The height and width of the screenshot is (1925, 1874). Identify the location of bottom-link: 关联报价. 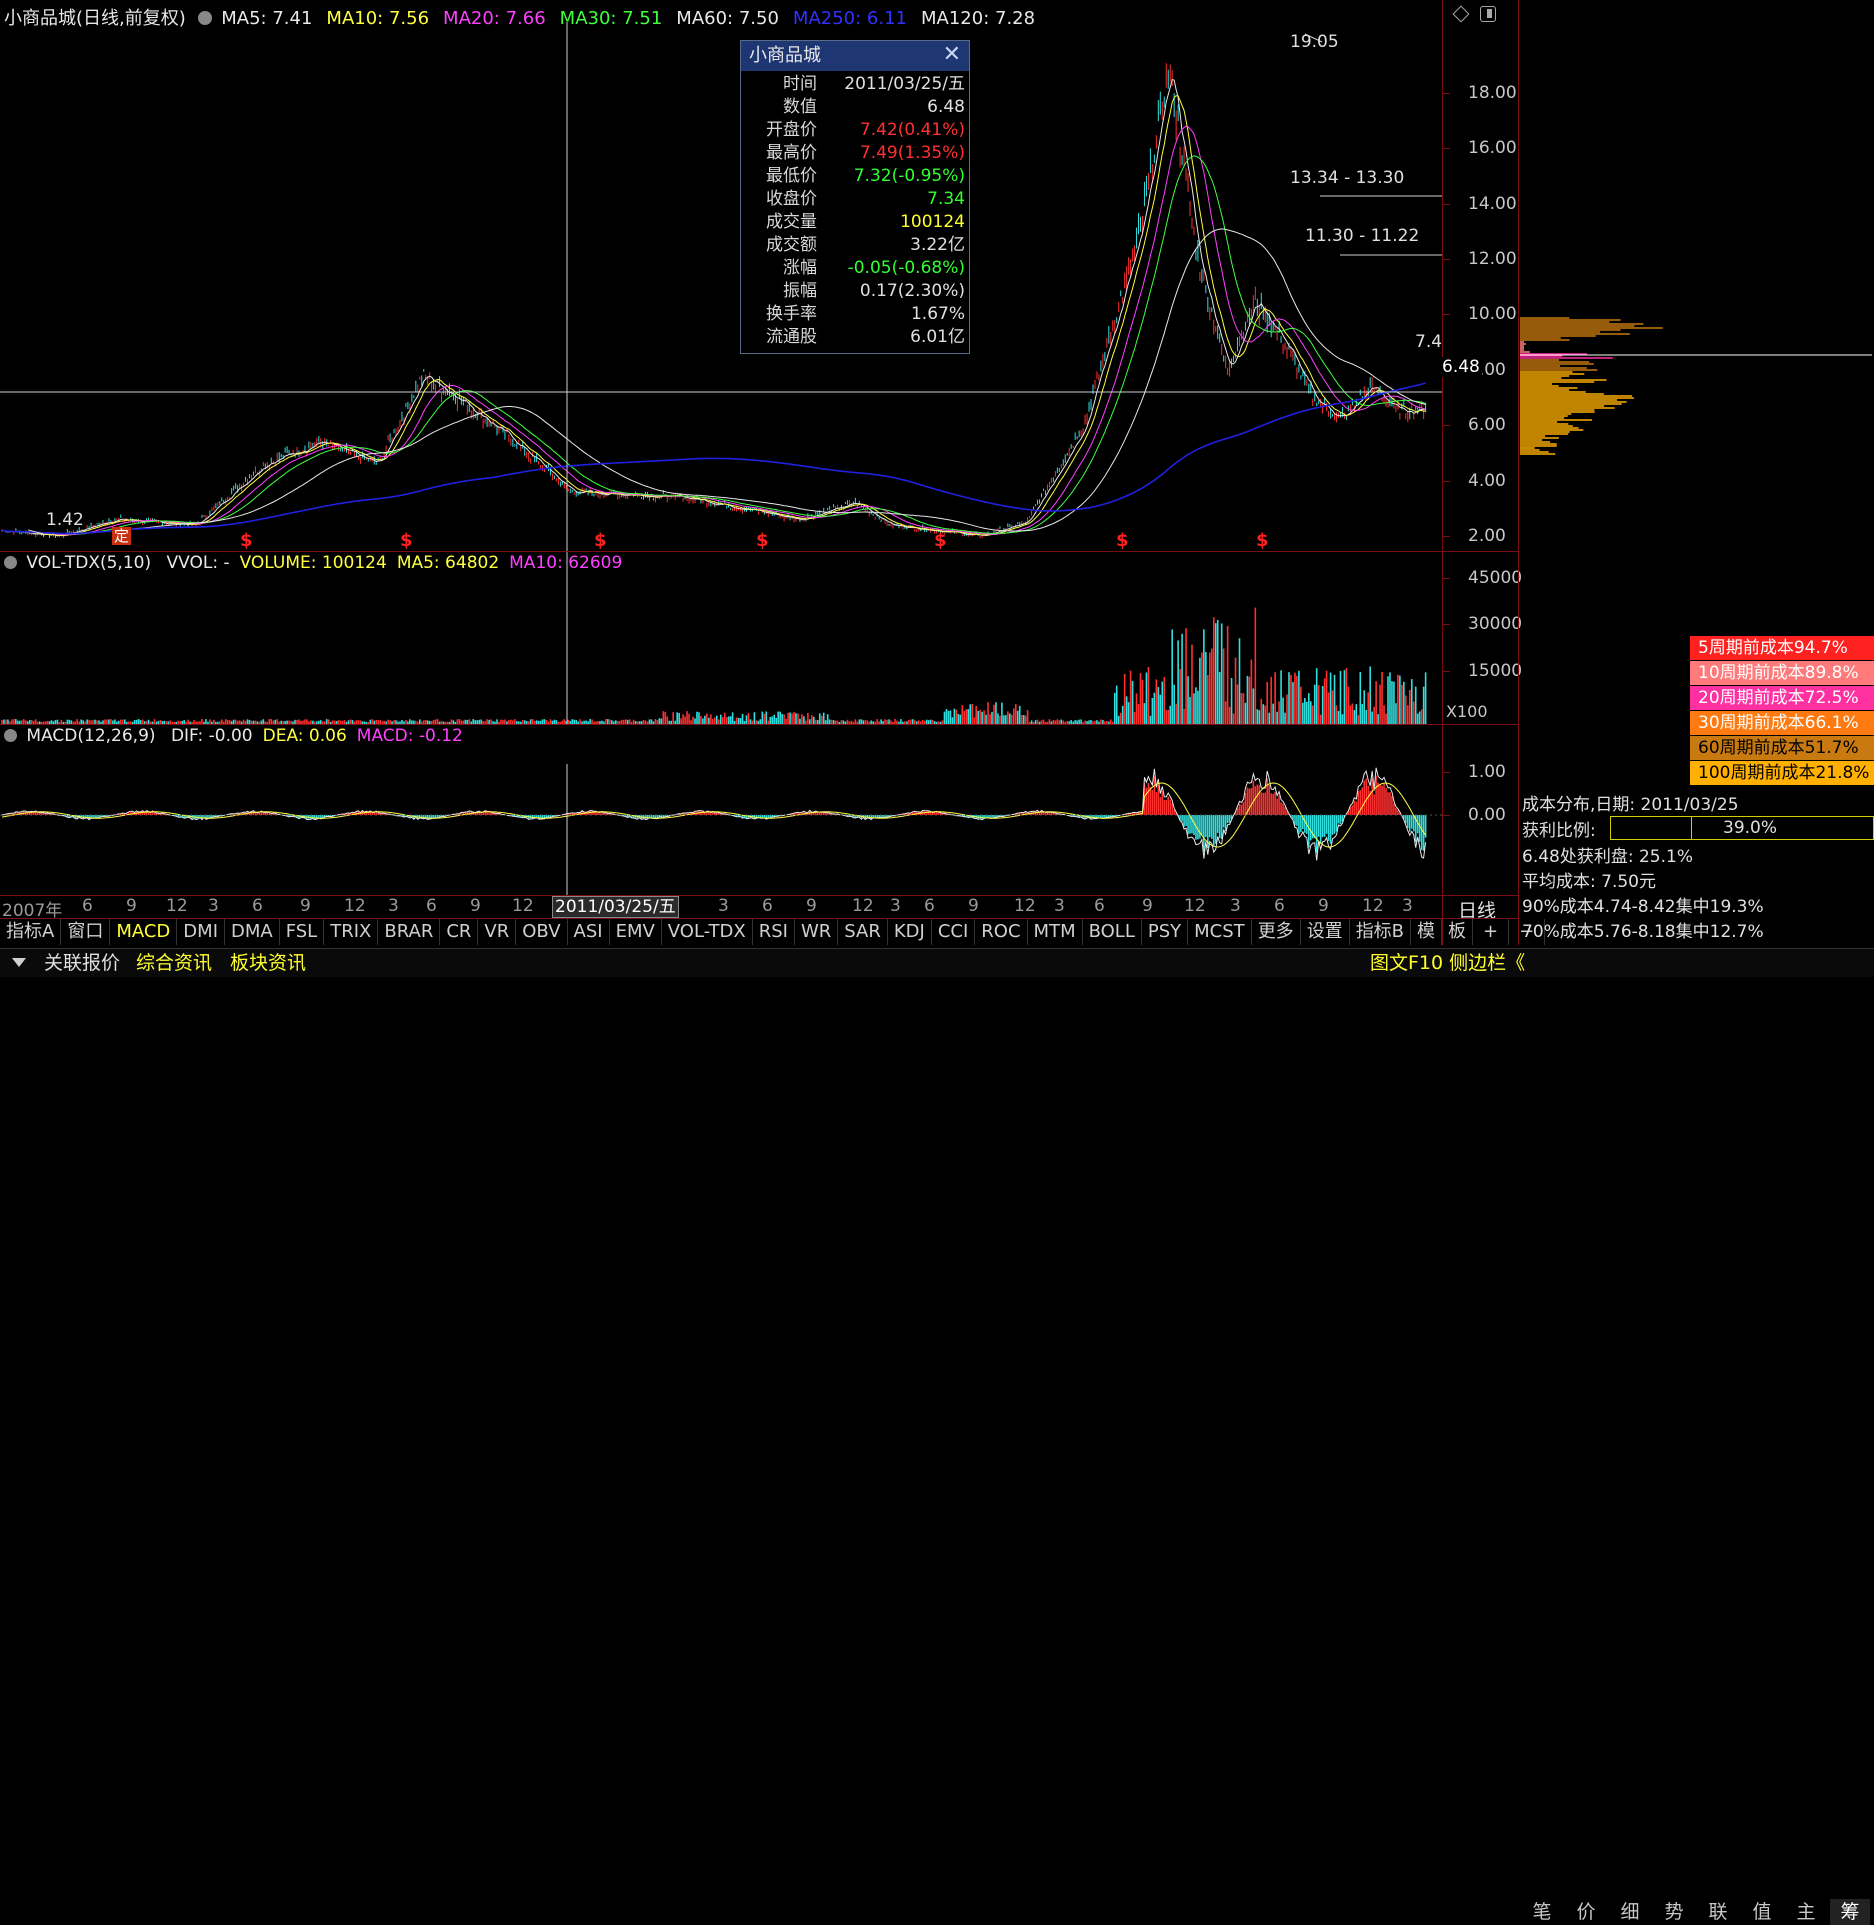
(82, 963).